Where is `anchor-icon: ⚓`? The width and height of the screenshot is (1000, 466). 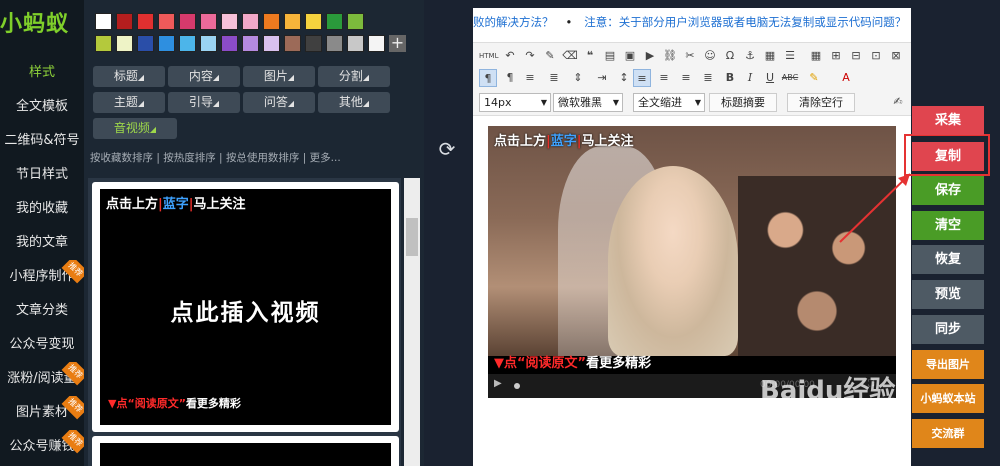 anchor-icon: ⚓ is located at coordinates (750, 56).